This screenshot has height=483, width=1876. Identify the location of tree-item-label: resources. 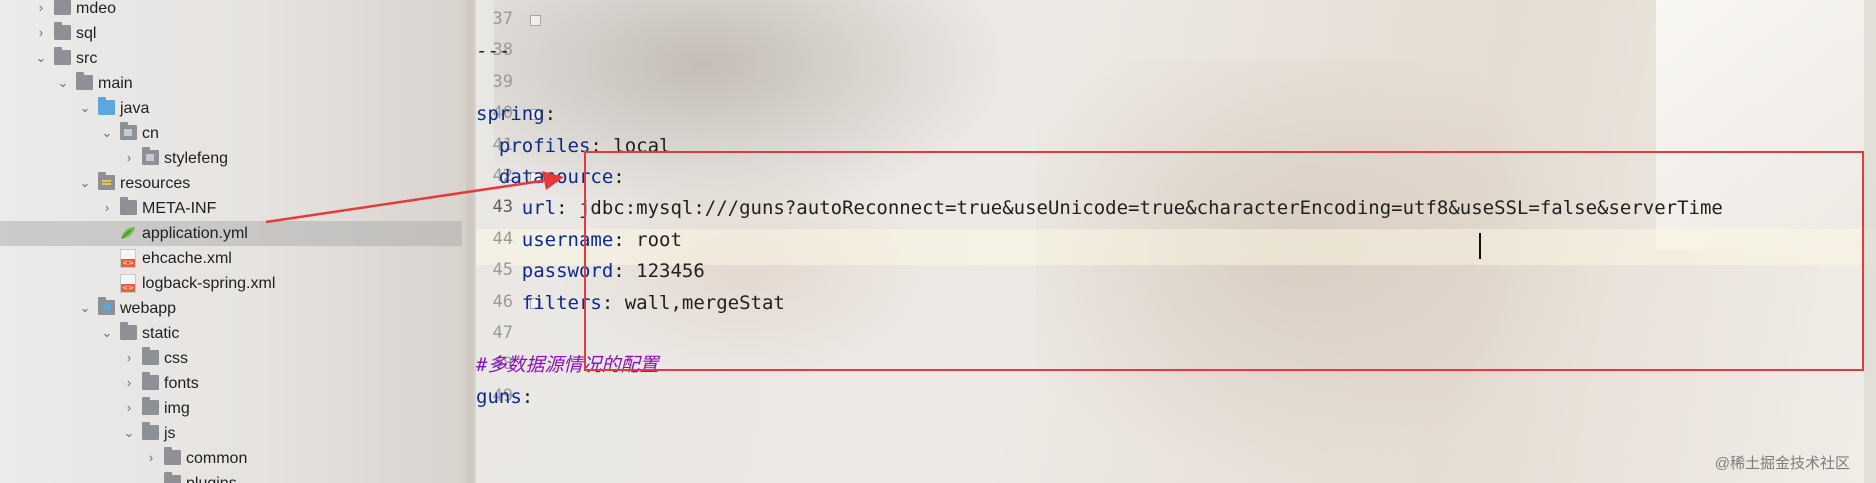
(155, 183).